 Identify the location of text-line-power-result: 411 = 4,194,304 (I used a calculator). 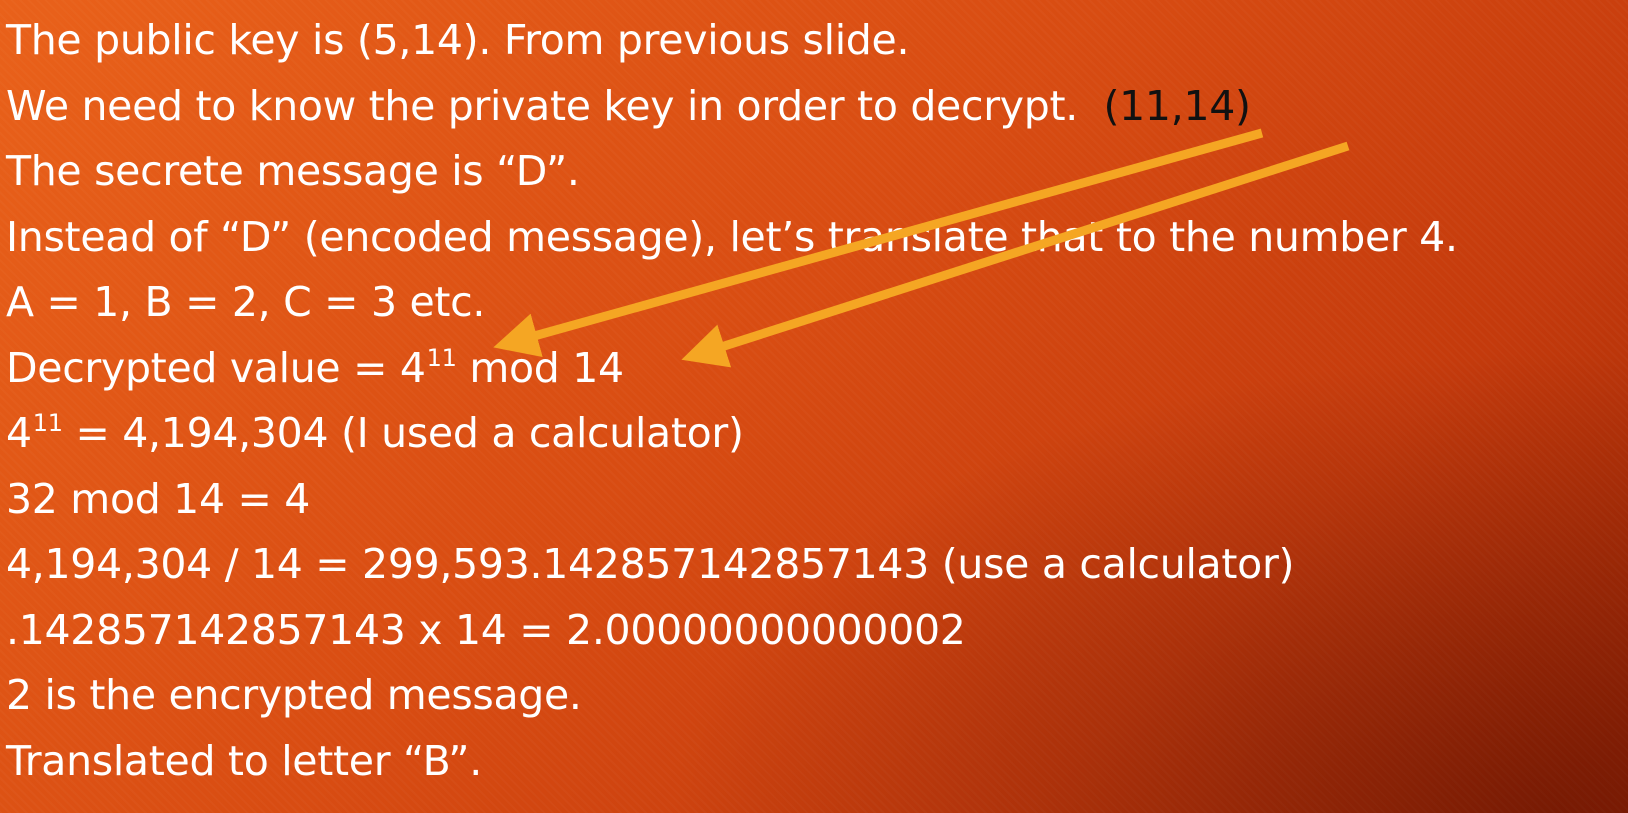
(732, 434).